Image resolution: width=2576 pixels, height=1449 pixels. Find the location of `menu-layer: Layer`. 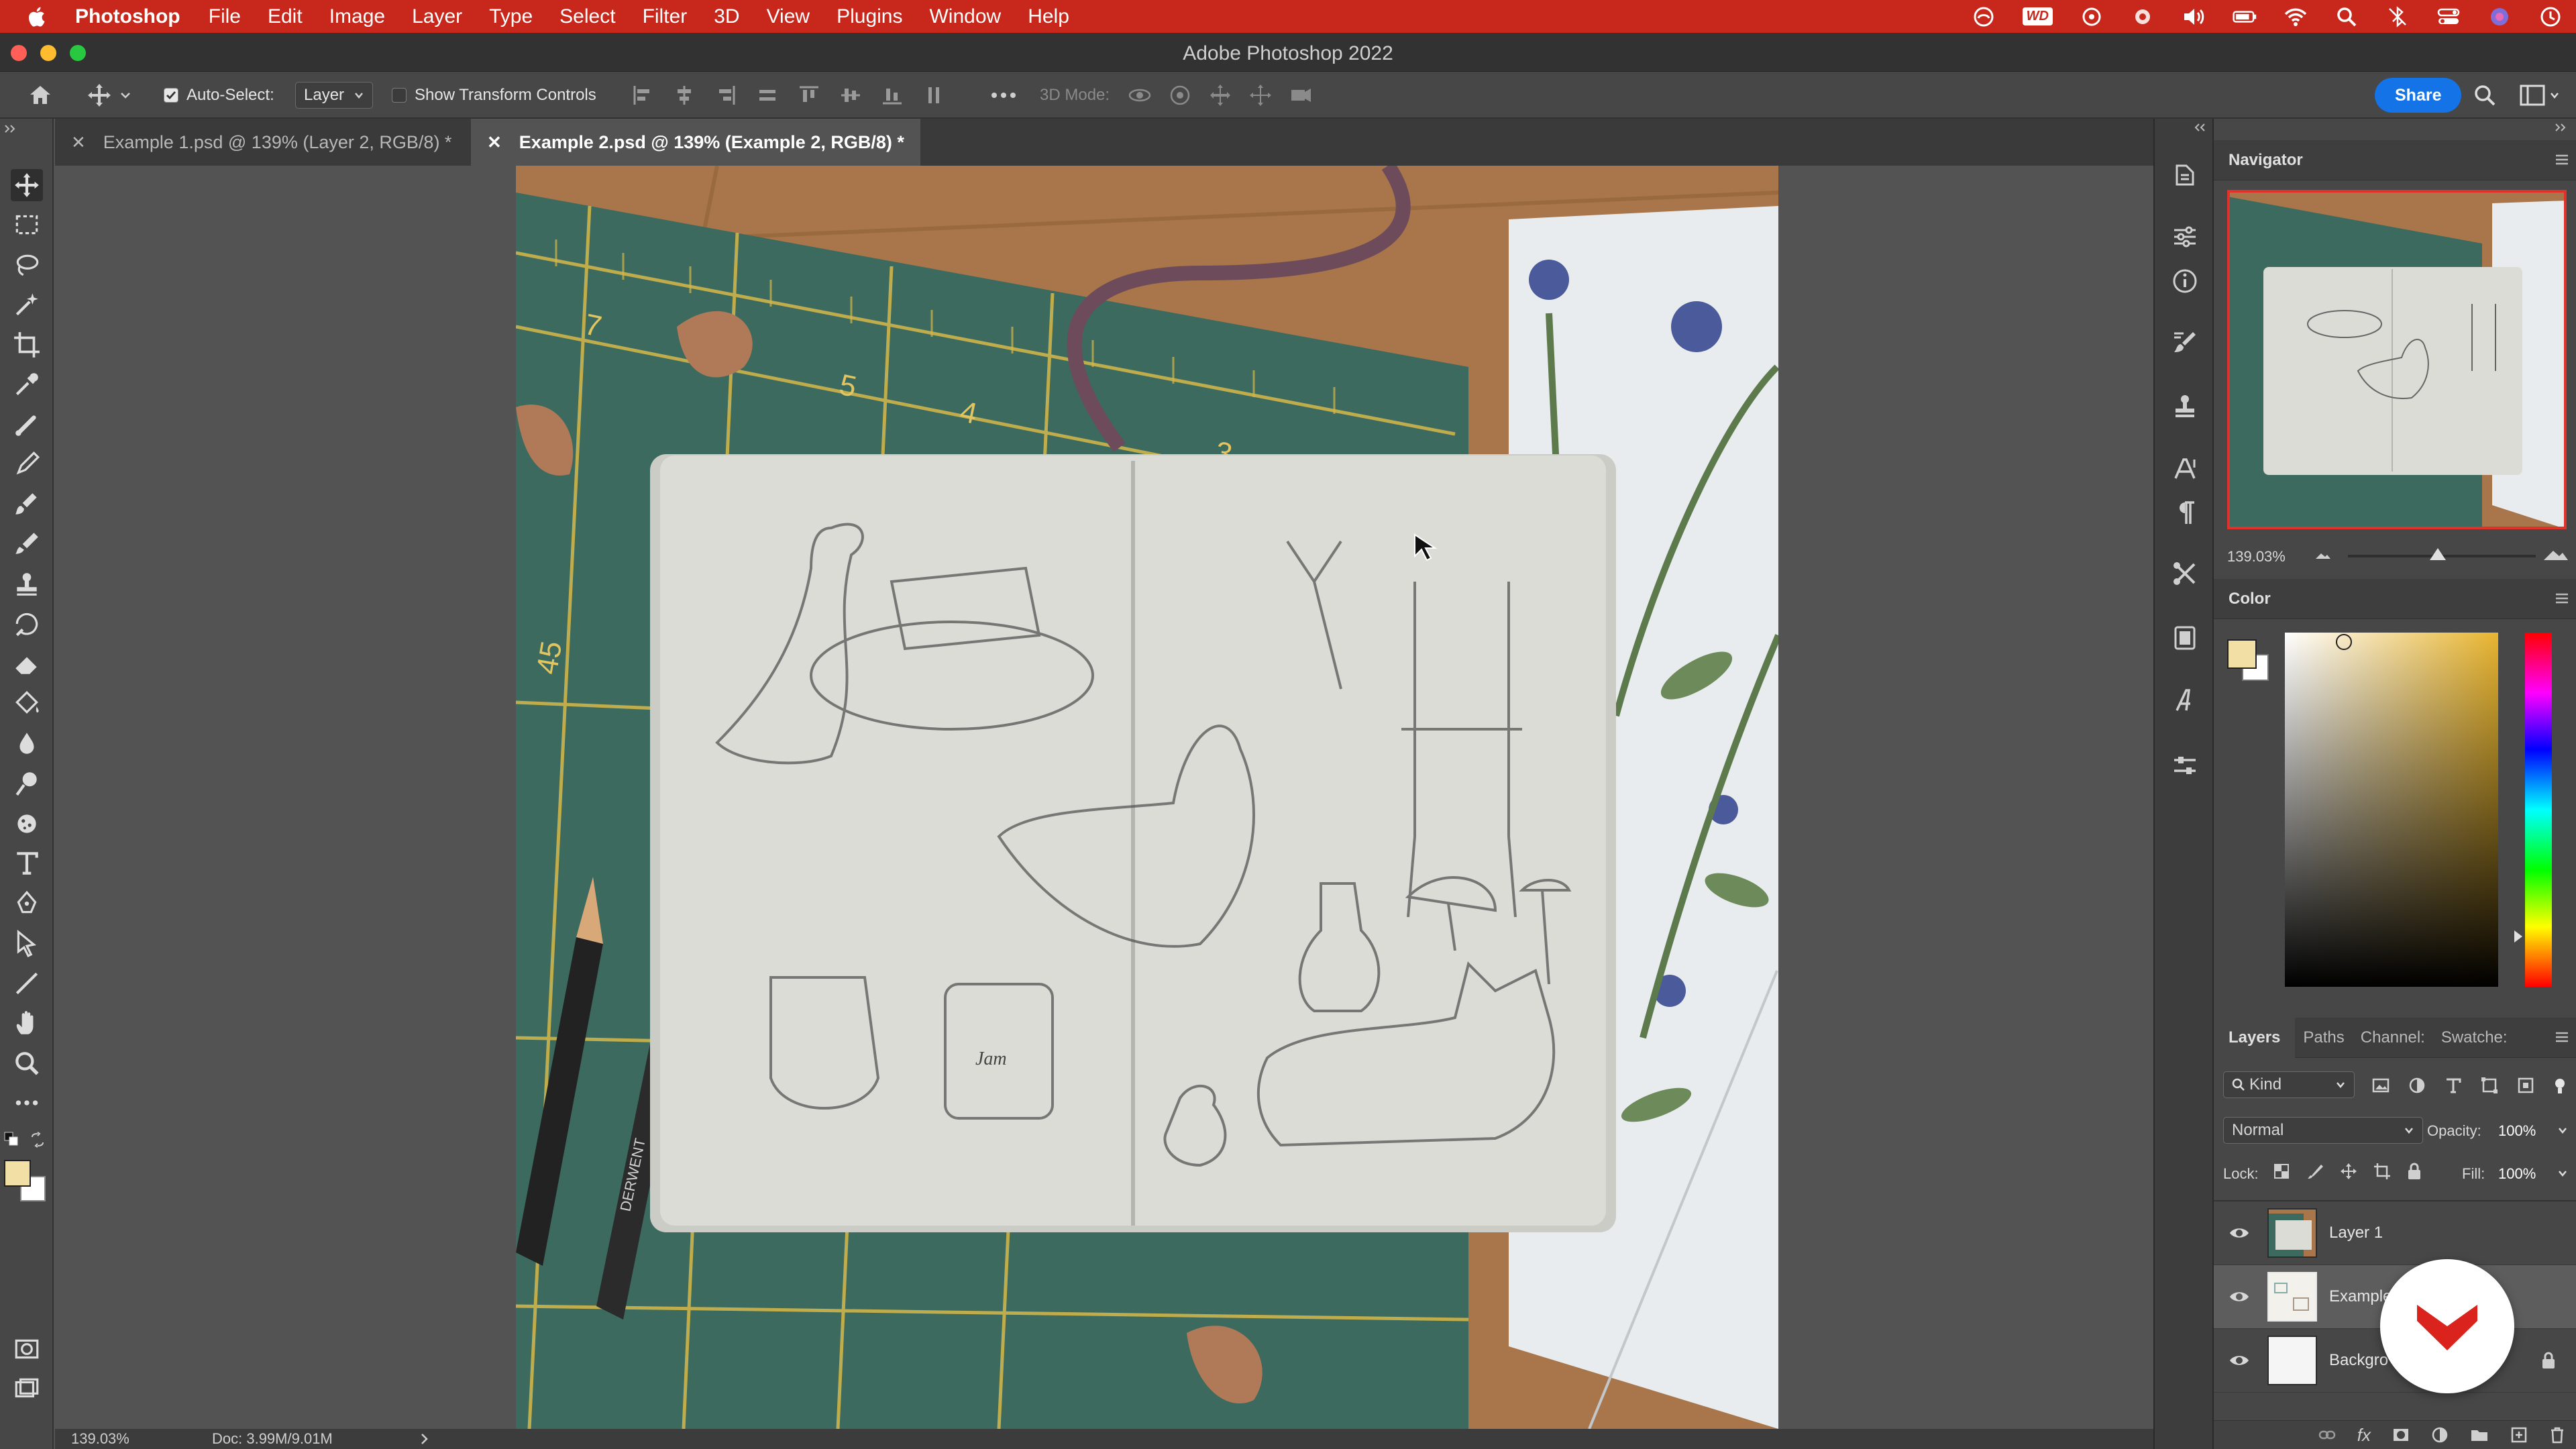

menu-layer: Layer is located at coordinates (437, 16).